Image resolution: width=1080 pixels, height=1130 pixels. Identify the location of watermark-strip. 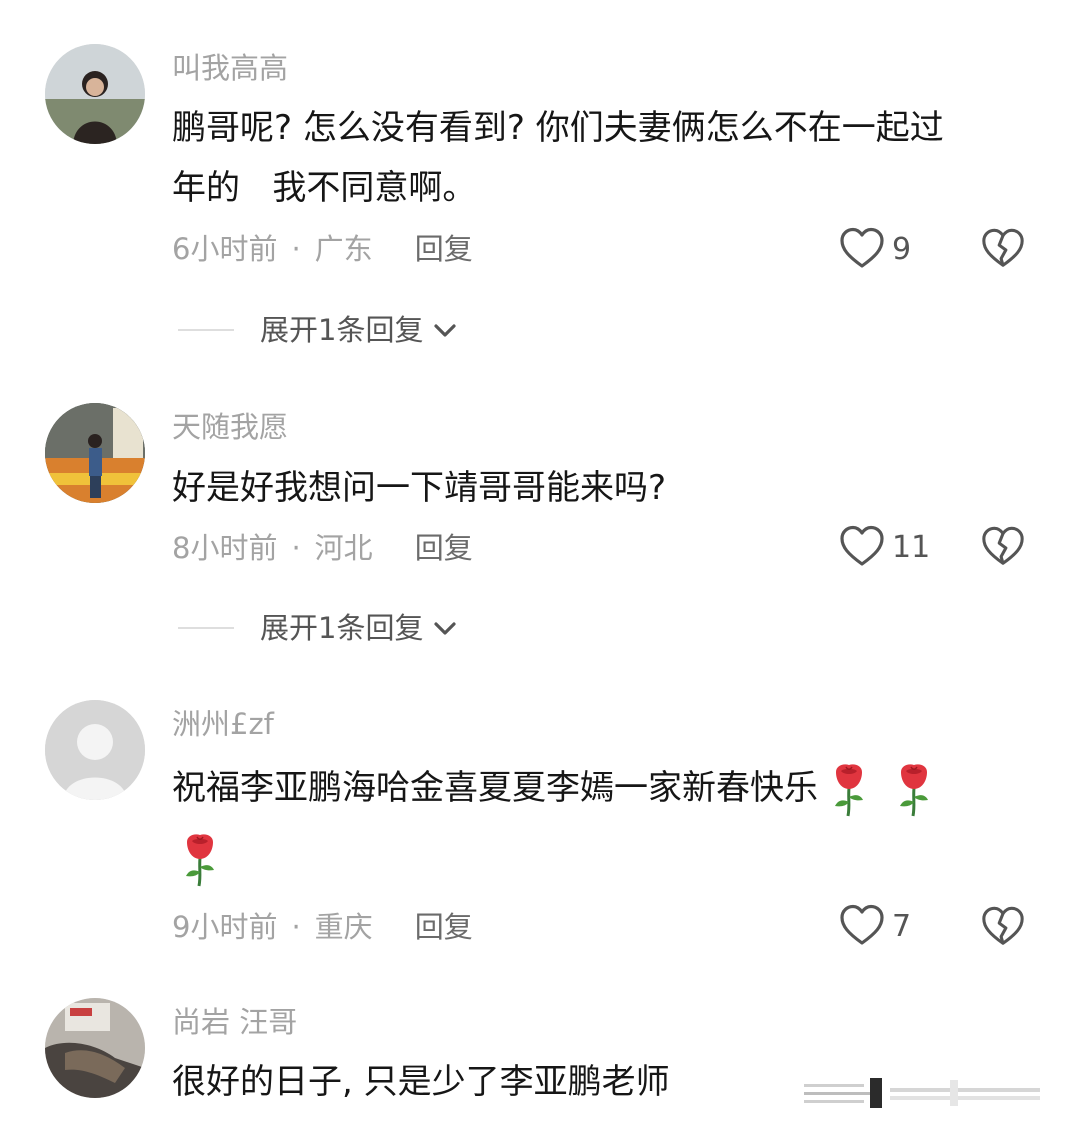
(922, 1093).